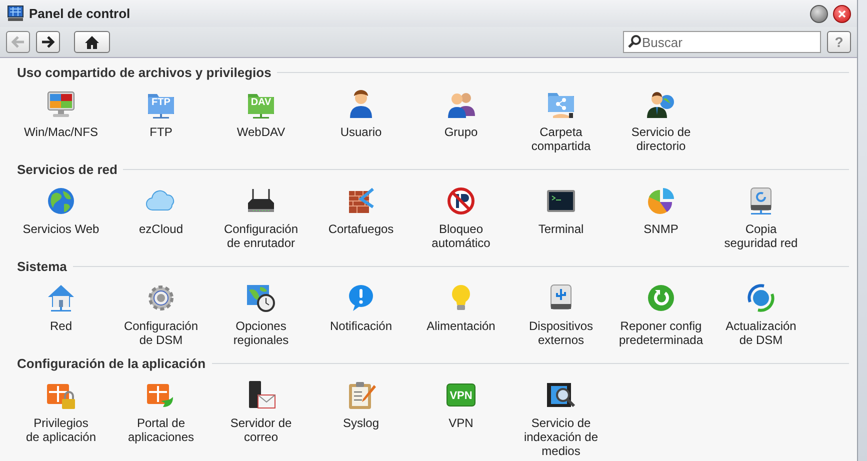 This screenshot has width=867, height=461. What do you see at coordinates (161, 132) in the screenshot?
I see `control-panel-item: FTP` at bounding box center [161, 132].